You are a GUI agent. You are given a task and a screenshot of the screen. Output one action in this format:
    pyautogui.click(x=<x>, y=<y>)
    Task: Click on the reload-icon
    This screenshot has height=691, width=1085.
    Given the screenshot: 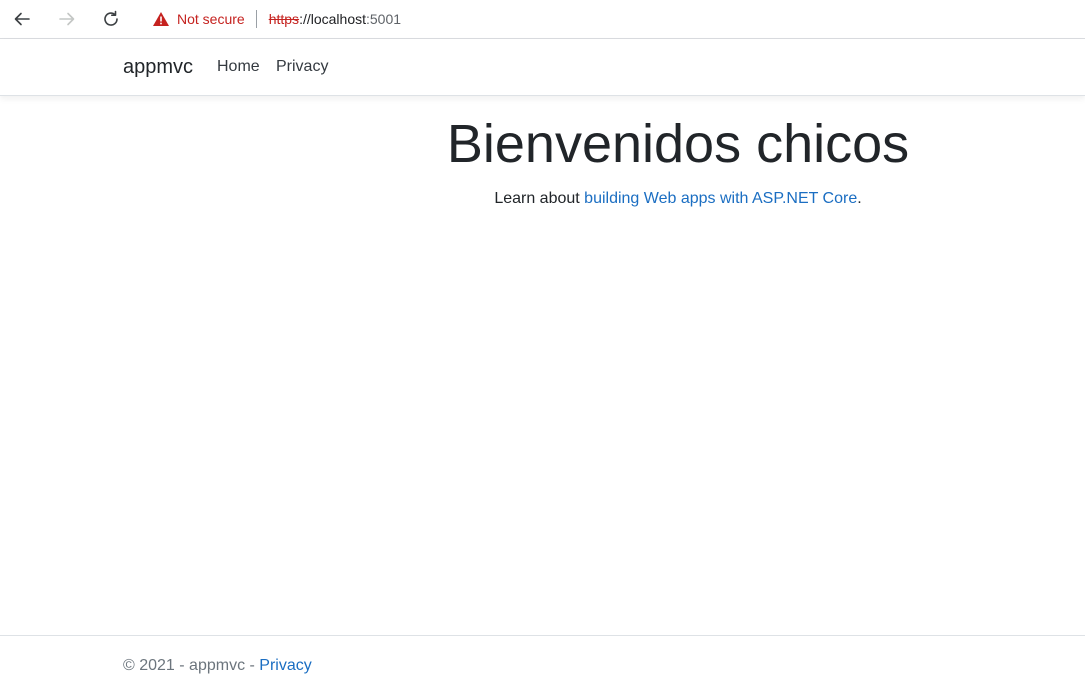 What is the action you would take?
    pyautogui.click(x=111, y=18)
    